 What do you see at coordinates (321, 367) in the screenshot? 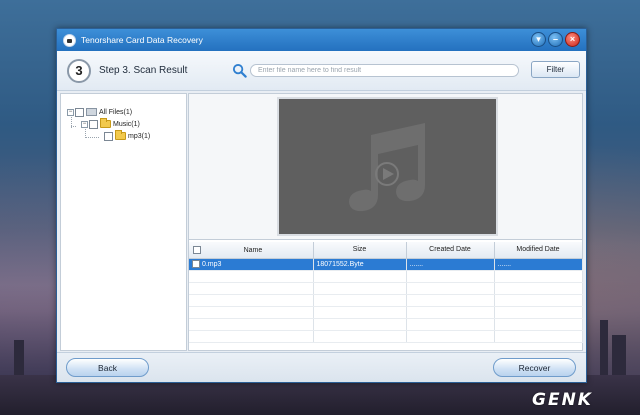
I see `footer-bar: Back Recover` at bounding box center [321, 367].